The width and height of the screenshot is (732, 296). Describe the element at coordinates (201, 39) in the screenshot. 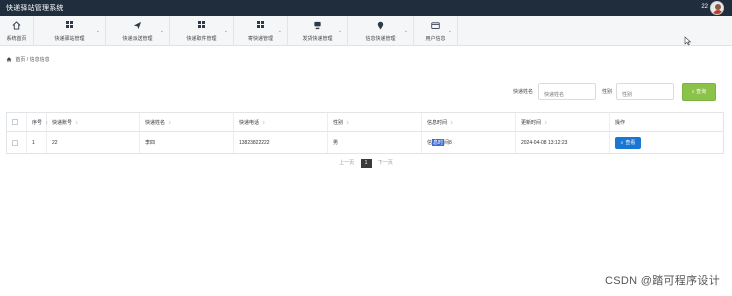

I see `nav-label: 快递取件管理` at that location.